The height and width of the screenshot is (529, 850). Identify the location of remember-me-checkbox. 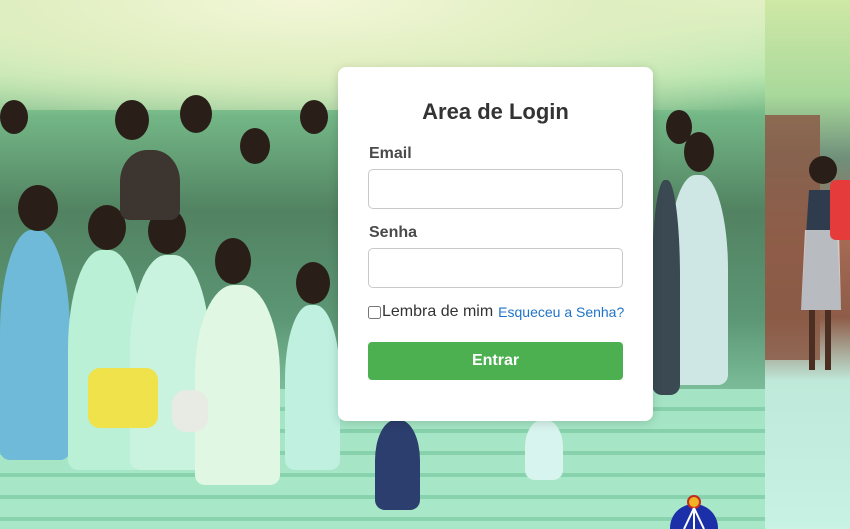
(374, 312).